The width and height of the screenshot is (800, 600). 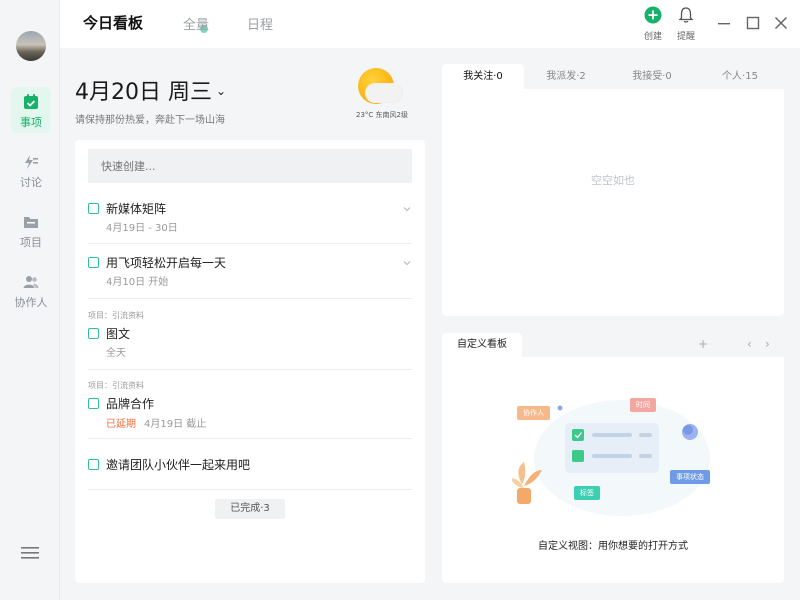 What do you see at coordinates (143, 92) in the screenshot?
I see `current-date: 4月20日 周三` at bounding box center [143, 92].